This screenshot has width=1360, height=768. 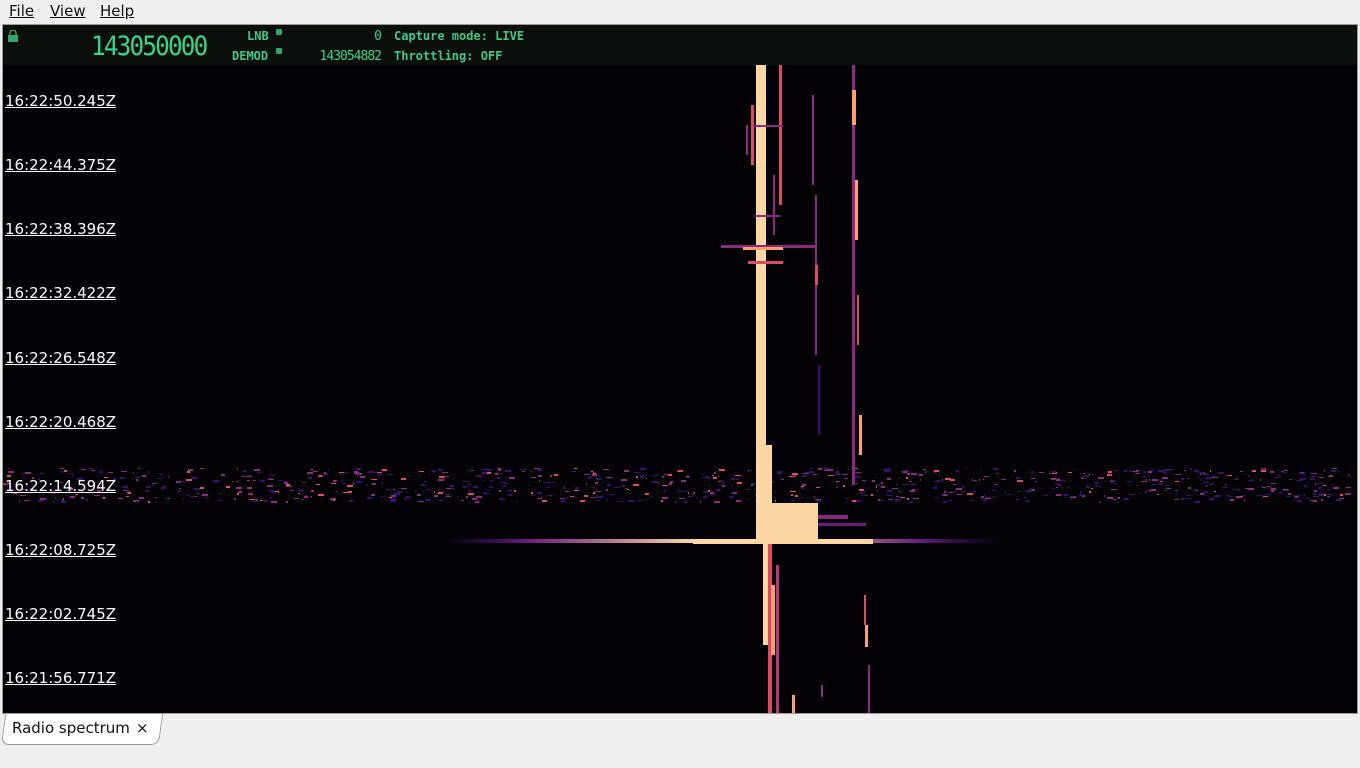 I want to click on timestamp-label: 16:22:50.245Z, so click(x=60, y=101).